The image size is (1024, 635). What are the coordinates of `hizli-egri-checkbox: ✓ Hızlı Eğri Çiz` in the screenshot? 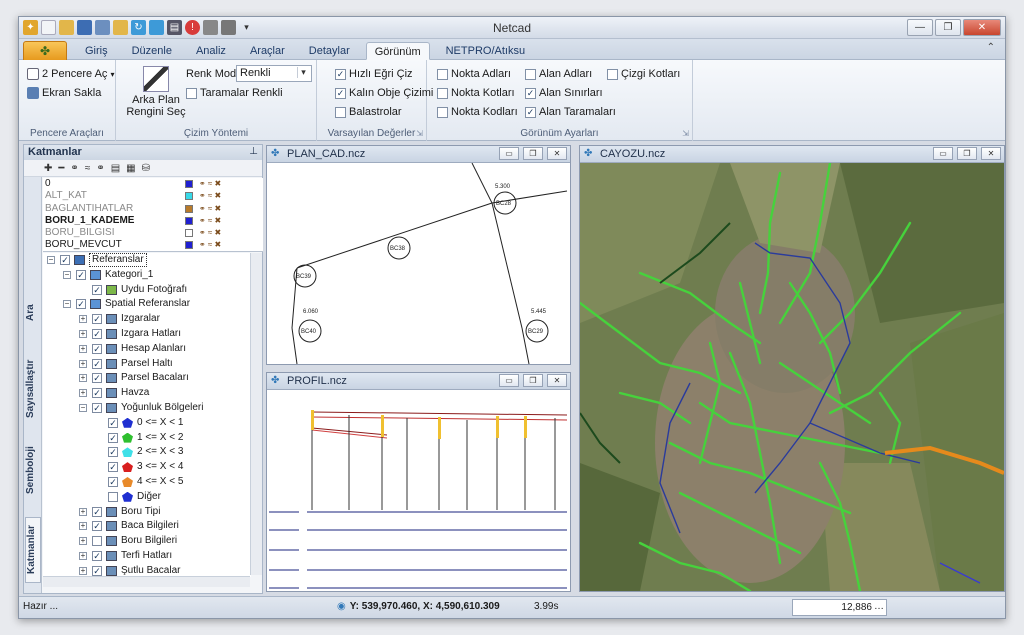 It's located at (374, 74).